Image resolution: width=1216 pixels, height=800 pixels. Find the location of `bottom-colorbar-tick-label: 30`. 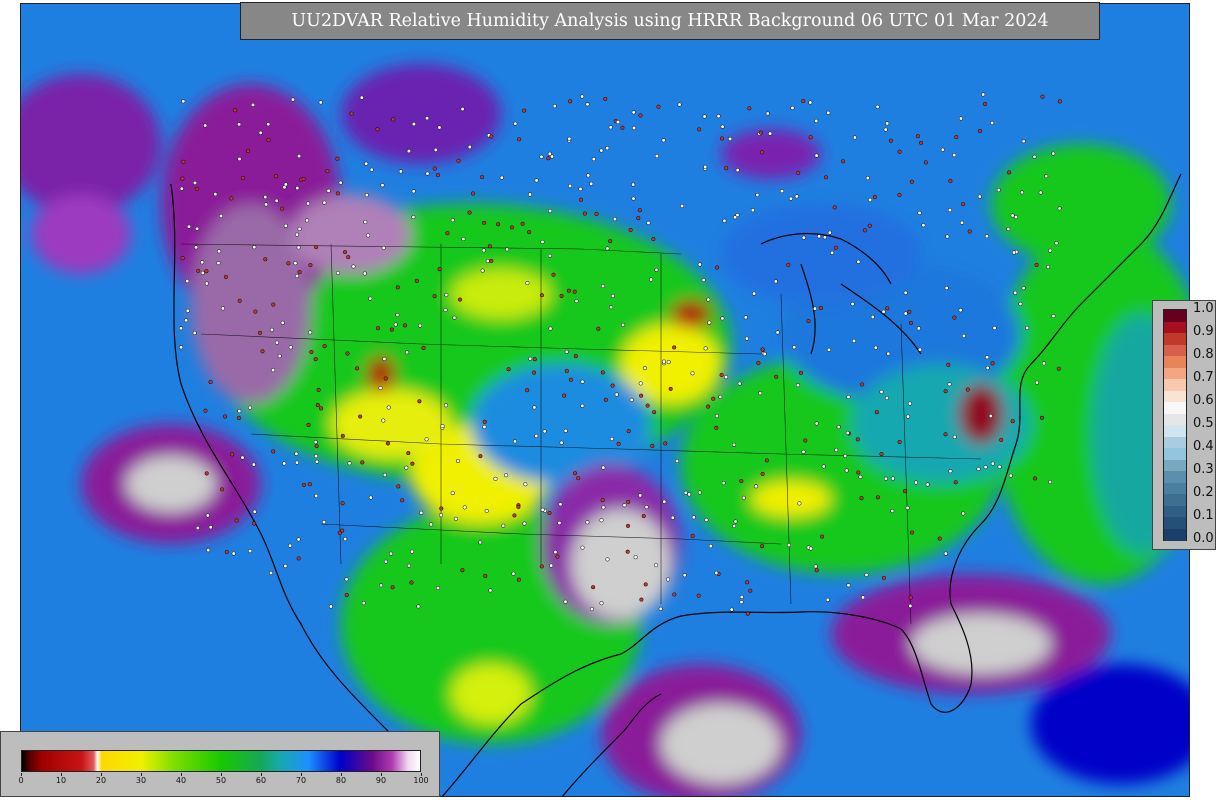

bottom-colorbar-tick-label: 30 is located at coordinates (141, 780).